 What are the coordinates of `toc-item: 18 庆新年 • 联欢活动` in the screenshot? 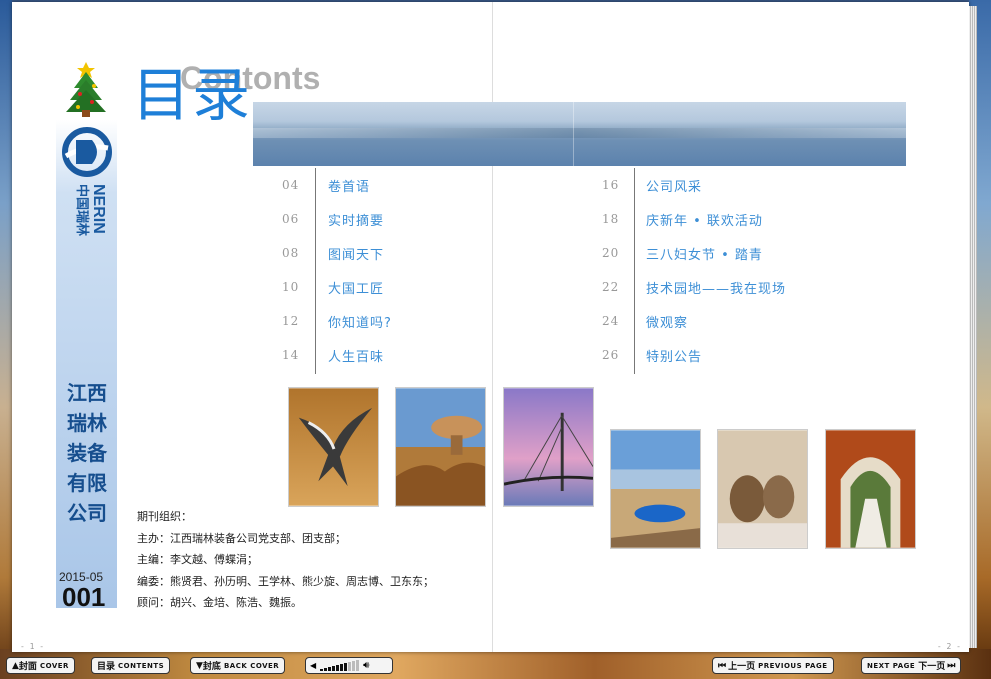 It's located at (694, 219).